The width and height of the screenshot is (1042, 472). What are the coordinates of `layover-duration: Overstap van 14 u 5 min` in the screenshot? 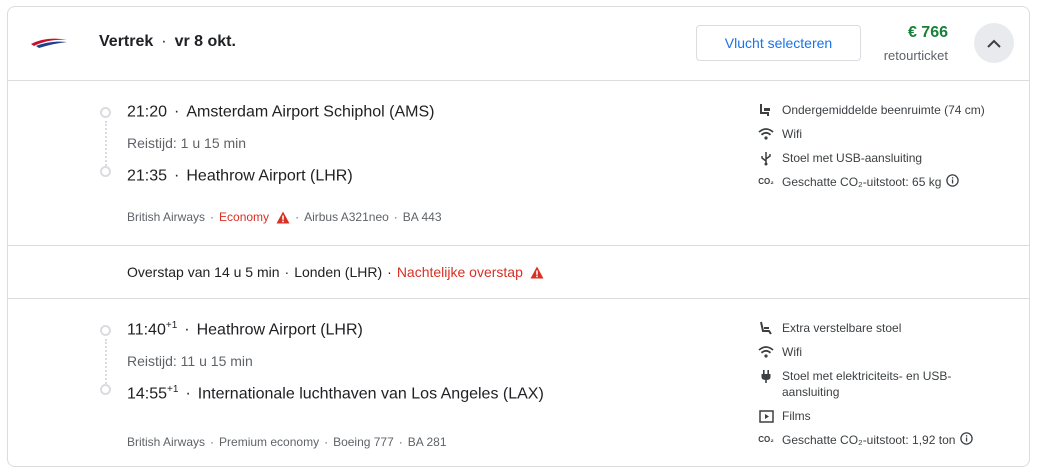 It's located at (203, 272).